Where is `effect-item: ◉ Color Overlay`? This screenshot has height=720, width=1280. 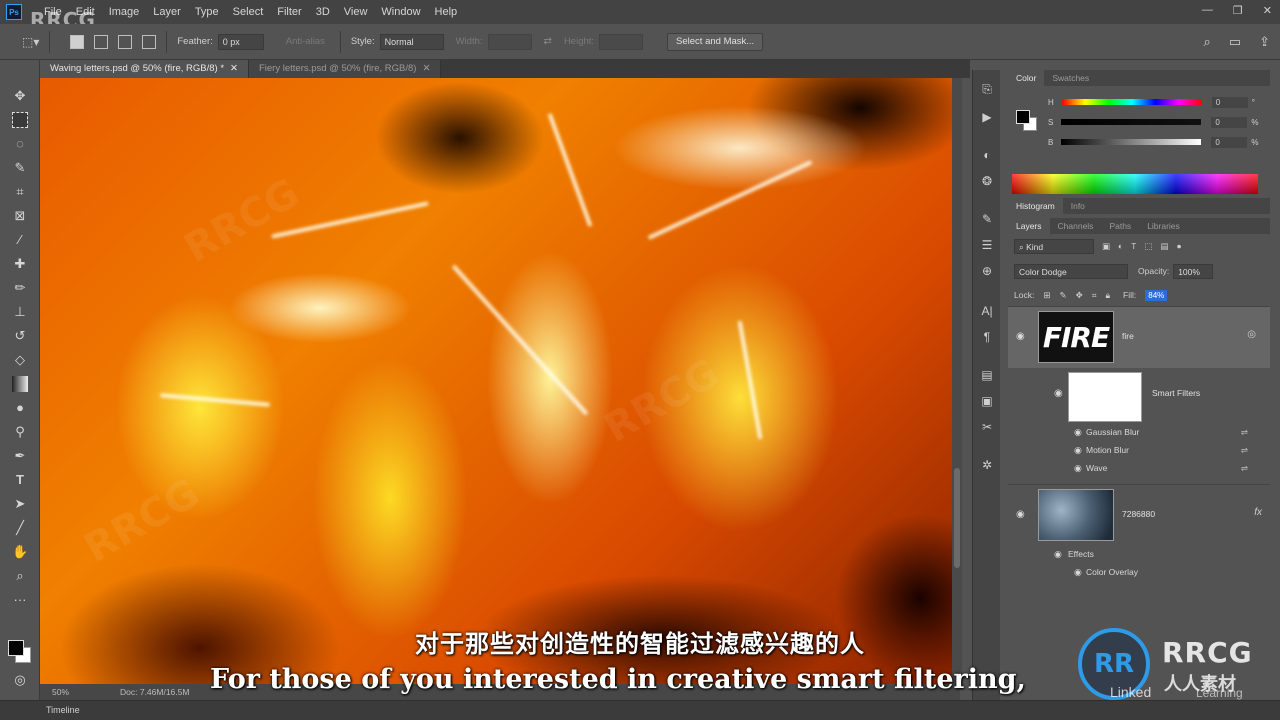
effect-item: ◉ Color Overlay is located at coordinates (1139, 573).